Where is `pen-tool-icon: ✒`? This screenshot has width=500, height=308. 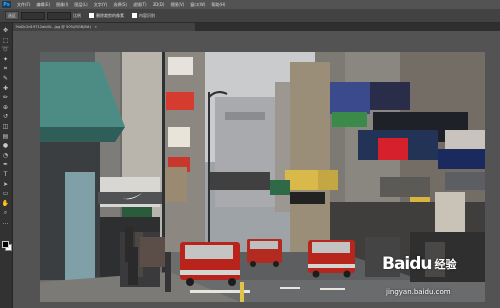
pen-tool-icon: ✒ is located at coordinates (5, 164).